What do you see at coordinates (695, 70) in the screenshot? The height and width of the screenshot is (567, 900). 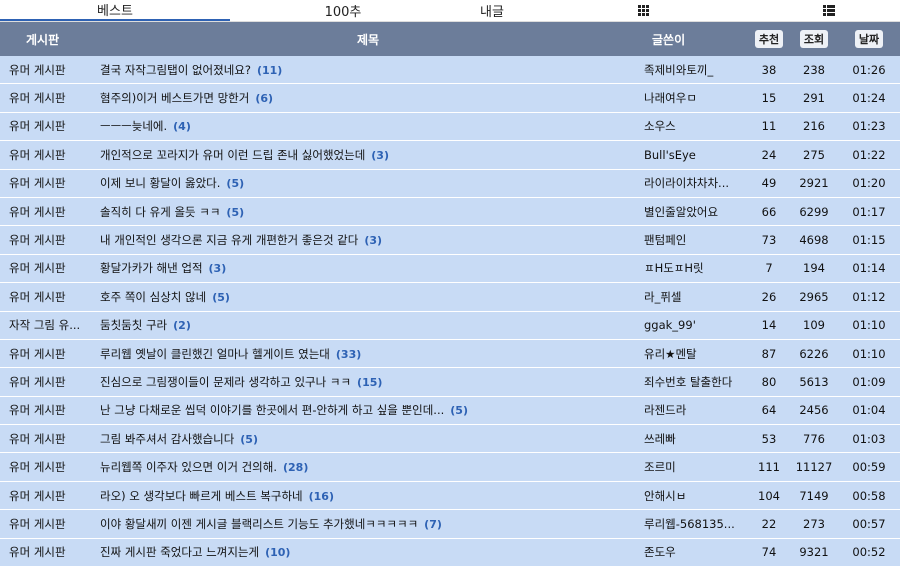 I see `row-author: 족제비와토끼_` at bounding box center [695, 70].